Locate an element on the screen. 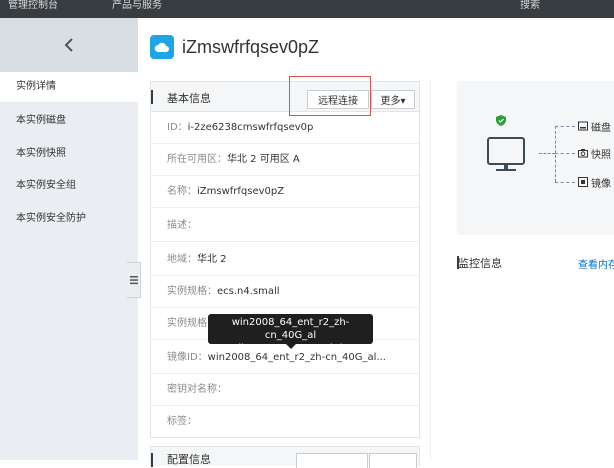 Image resolution: width=614 pixels, height=468 pixels. tooltip-arrow is located at coordinates (291, 346).